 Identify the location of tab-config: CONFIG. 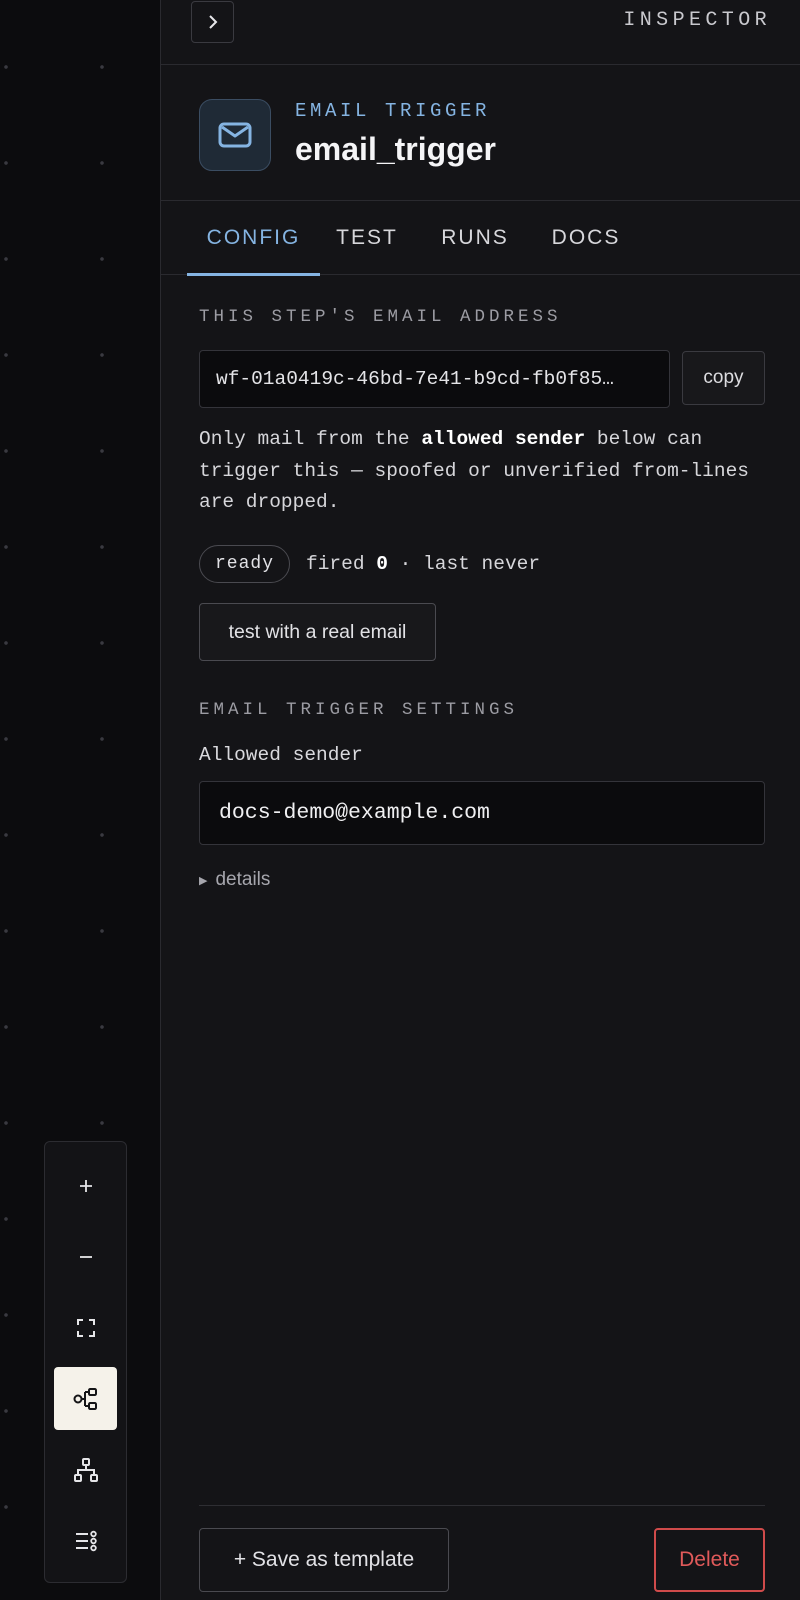
(253, 238).